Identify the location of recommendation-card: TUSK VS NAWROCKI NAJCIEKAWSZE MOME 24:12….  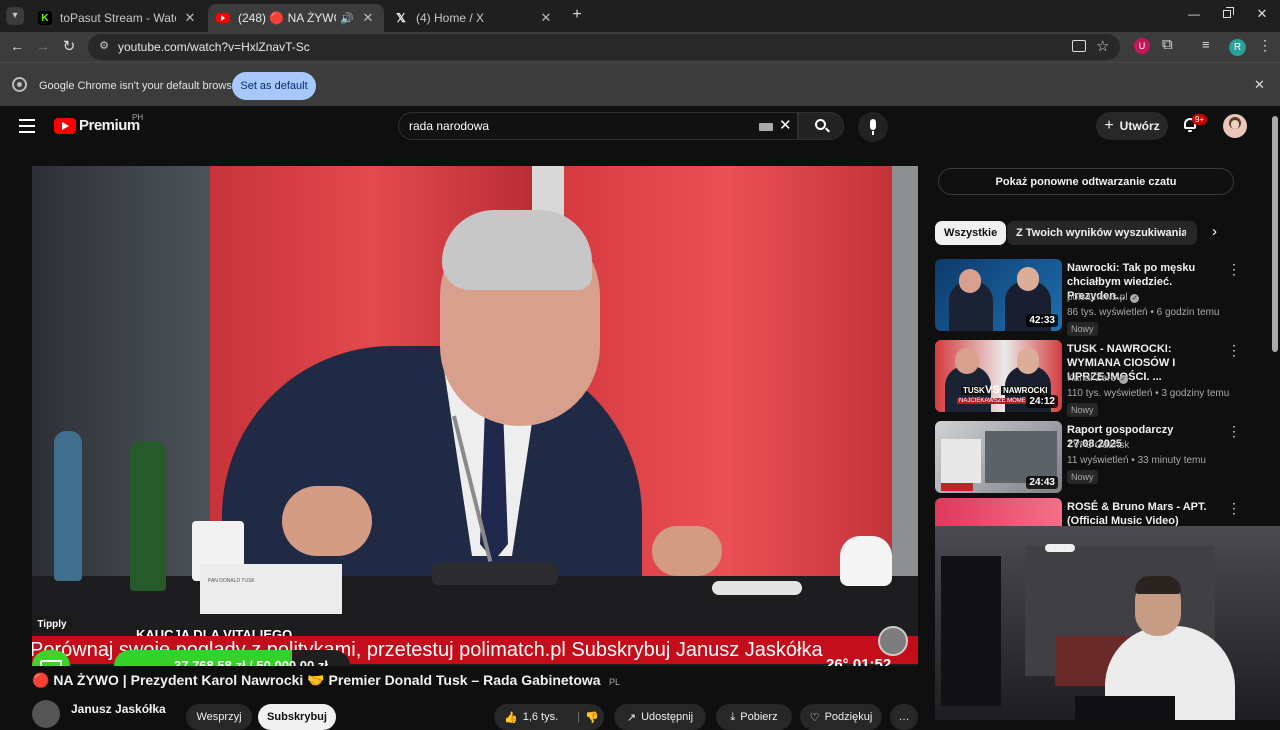
(1088, 378).